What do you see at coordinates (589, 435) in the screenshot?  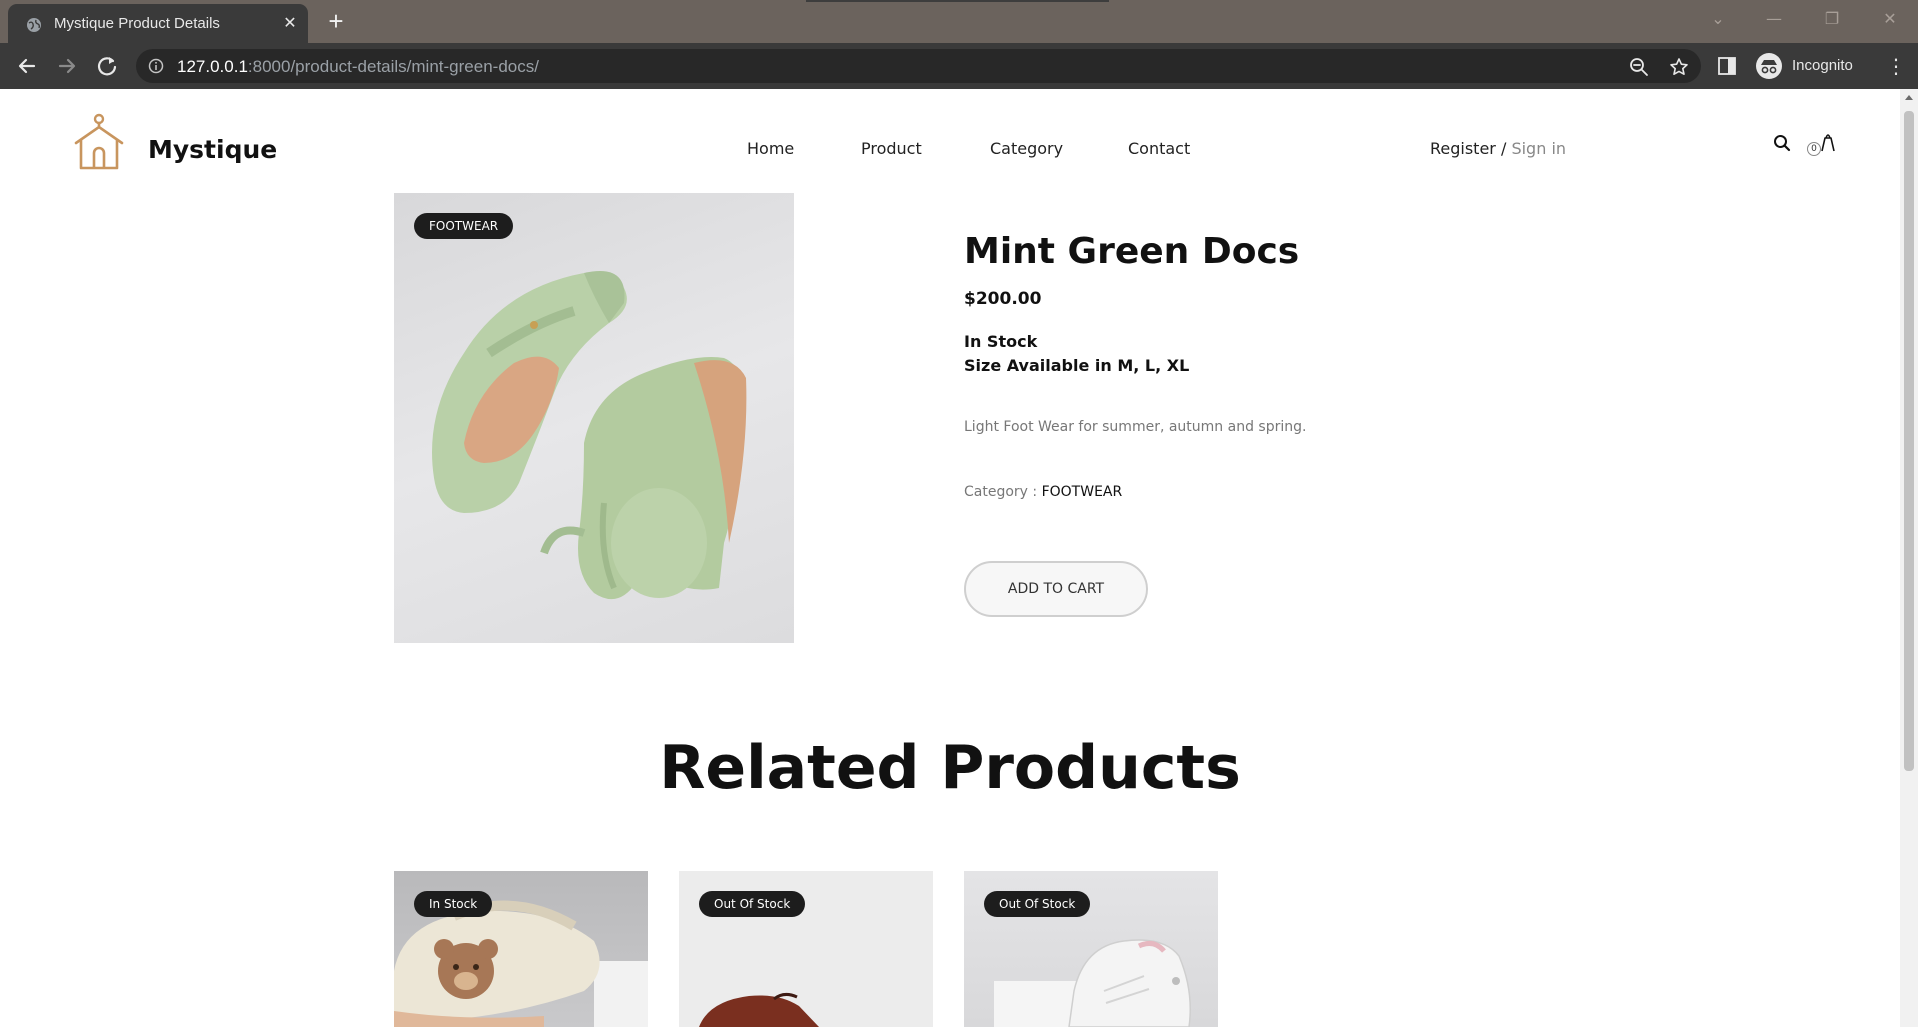 I see `mint-shoes-photo` at bounding box center [589, 435].